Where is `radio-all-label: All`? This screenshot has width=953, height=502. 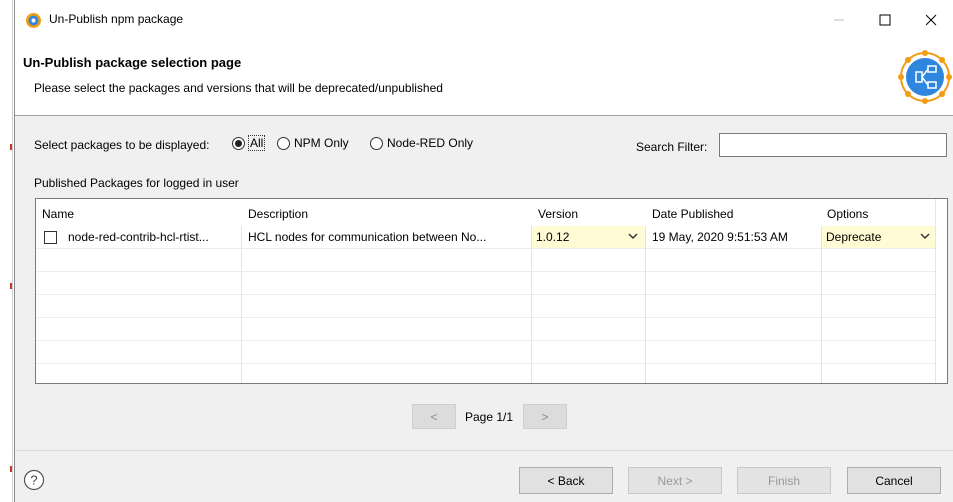 radio-all-label: All is located at coordinates (256, 143).